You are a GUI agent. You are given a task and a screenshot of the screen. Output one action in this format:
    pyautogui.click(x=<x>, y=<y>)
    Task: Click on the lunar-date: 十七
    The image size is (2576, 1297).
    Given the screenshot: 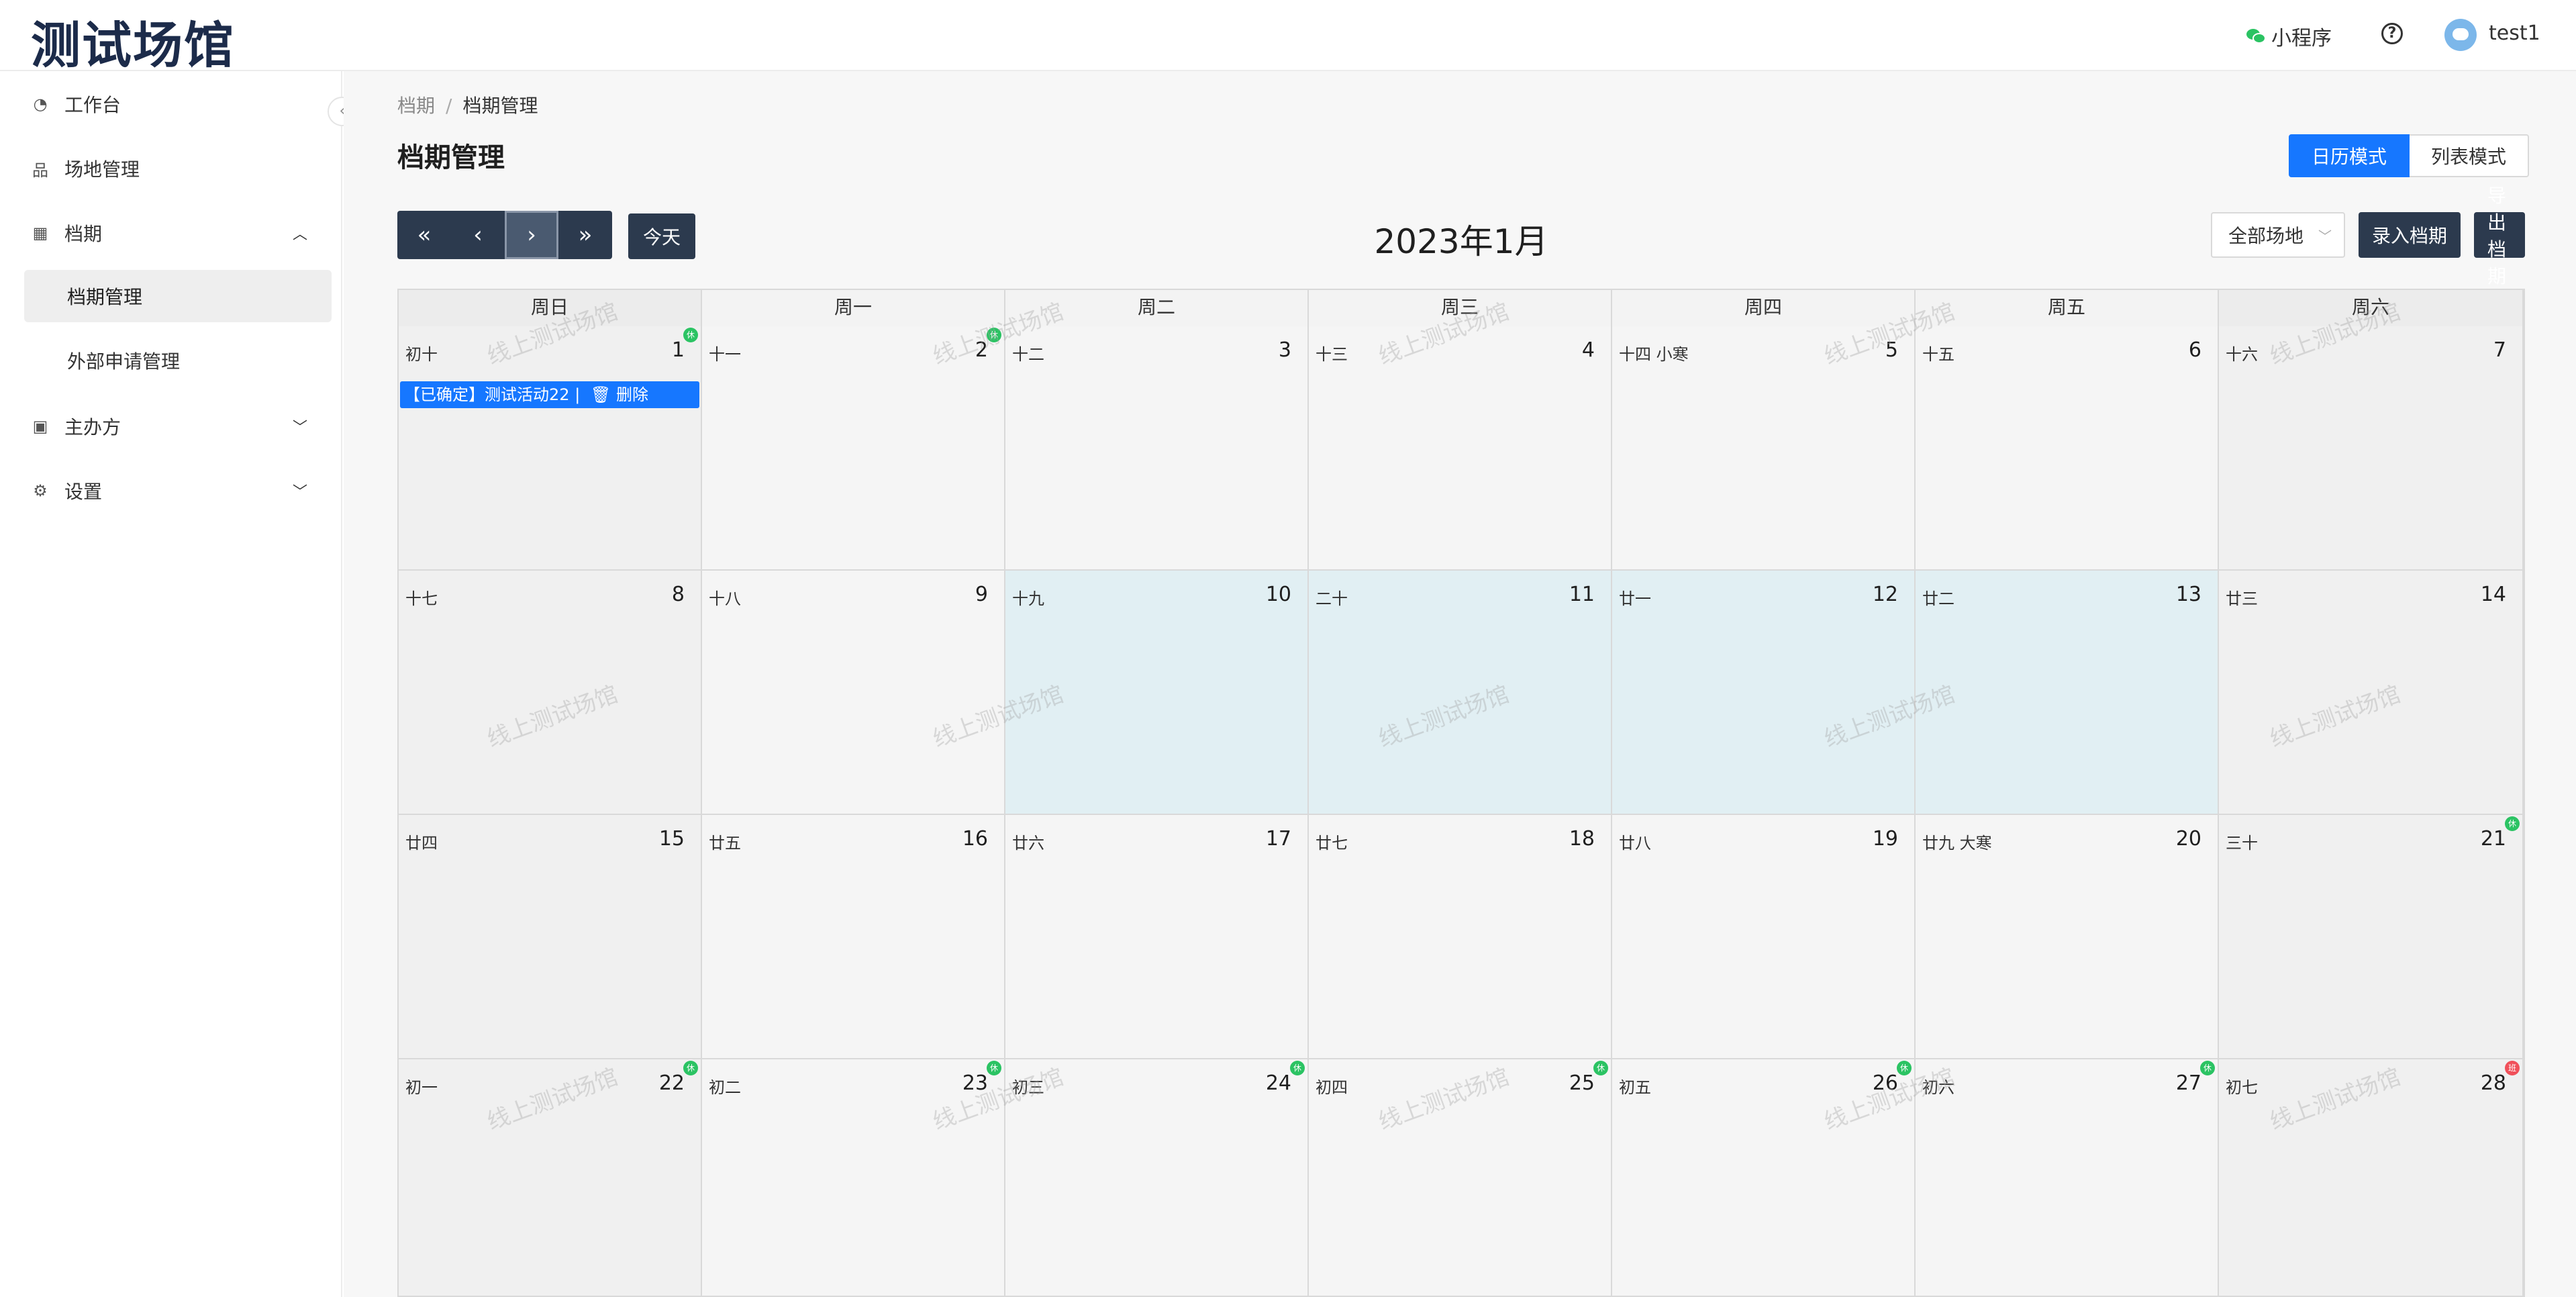 What is the action you would take?
    pyautogui.click(x=421, y=598)
    